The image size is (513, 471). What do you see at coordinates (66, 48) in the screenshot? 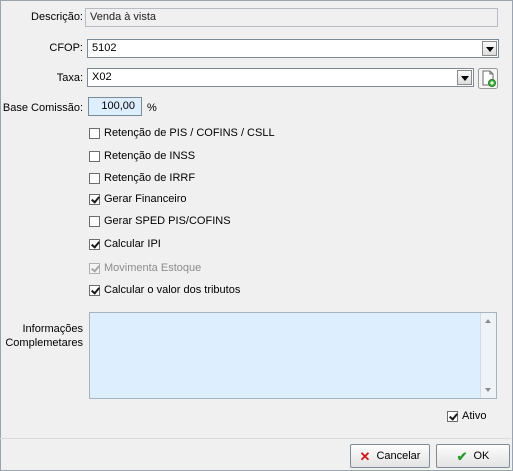
I see `cfop-label: CFOP:` at bounding box center [66, 48].